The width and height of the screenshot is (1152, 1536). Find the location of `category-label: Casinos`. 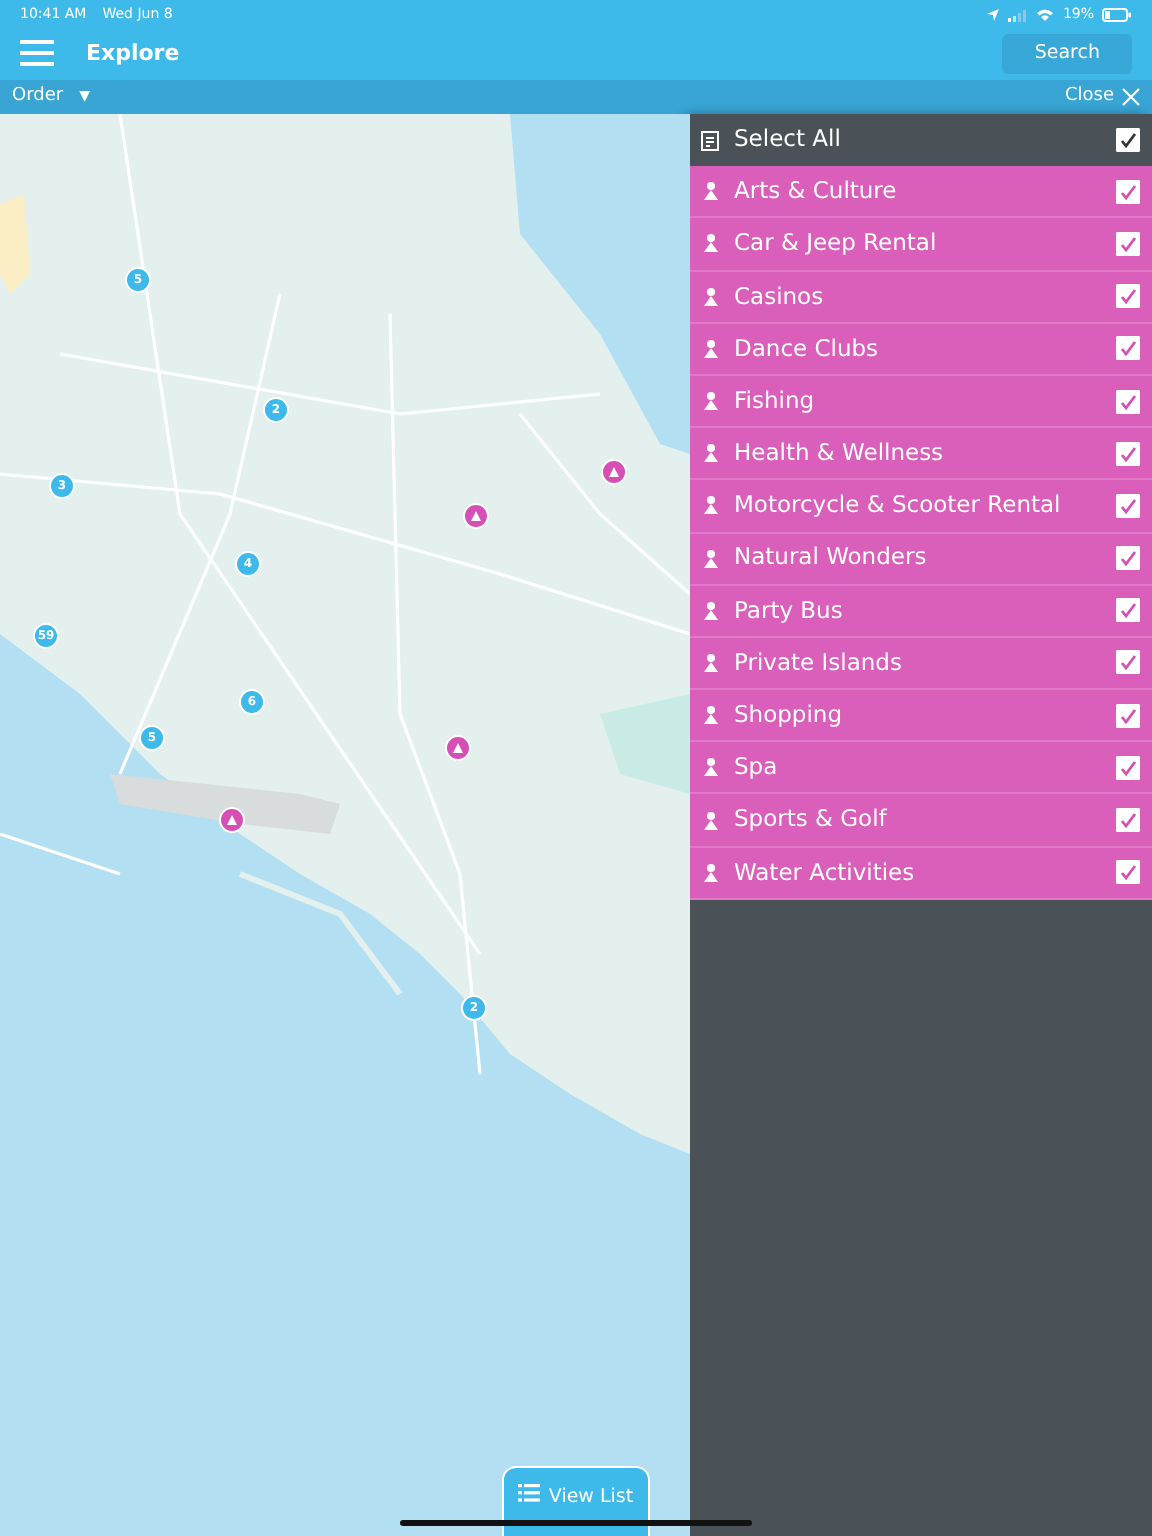

category-label: Casinos is located at coordinates (779, 296).